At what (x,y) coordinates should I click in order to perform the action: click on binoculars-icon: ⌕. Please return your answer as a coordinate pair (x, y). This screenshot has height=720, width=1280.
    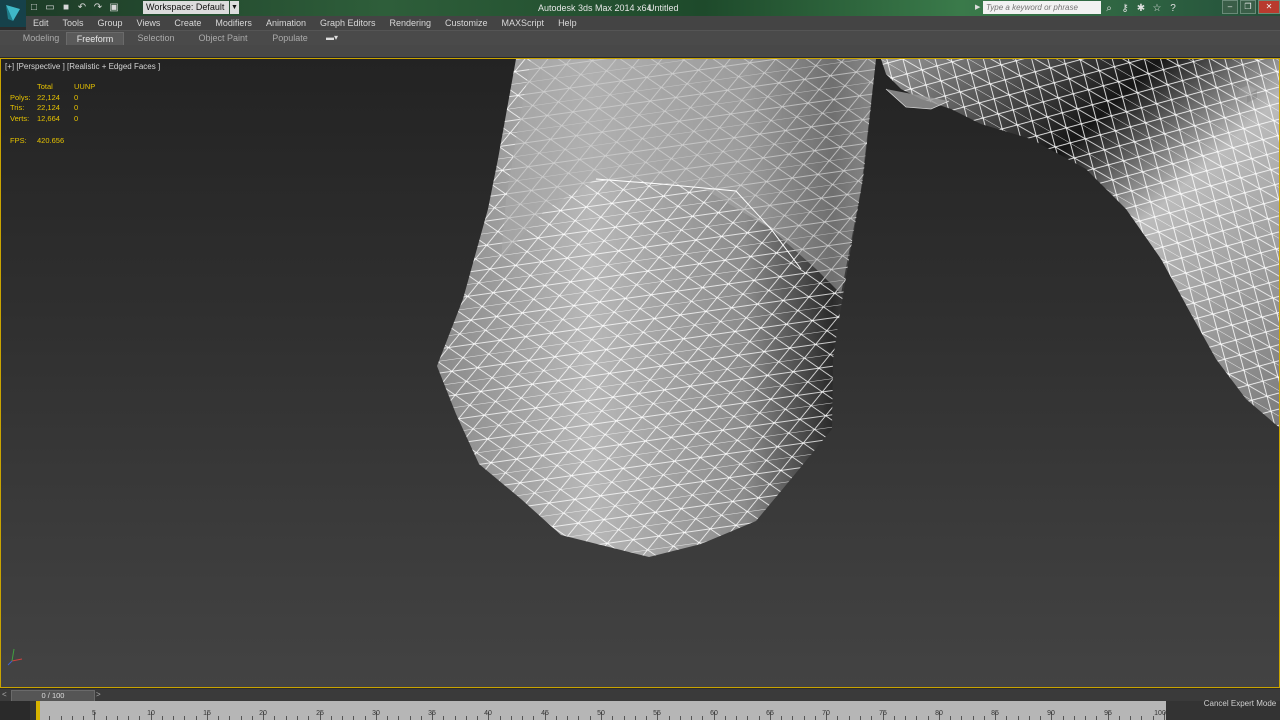
    Looking at the image, I should click on (1109, 8).